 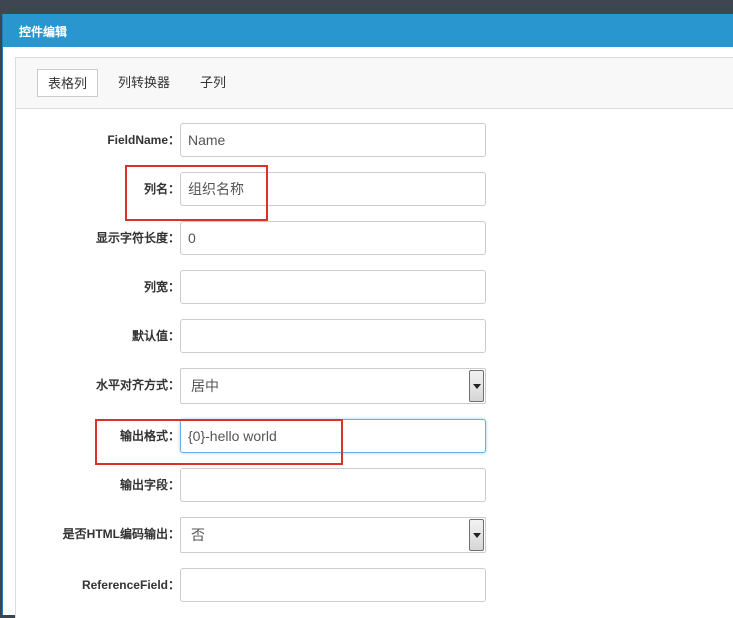 I want to click on dialog-header: 控件编辑, so click(x=368, y=30).